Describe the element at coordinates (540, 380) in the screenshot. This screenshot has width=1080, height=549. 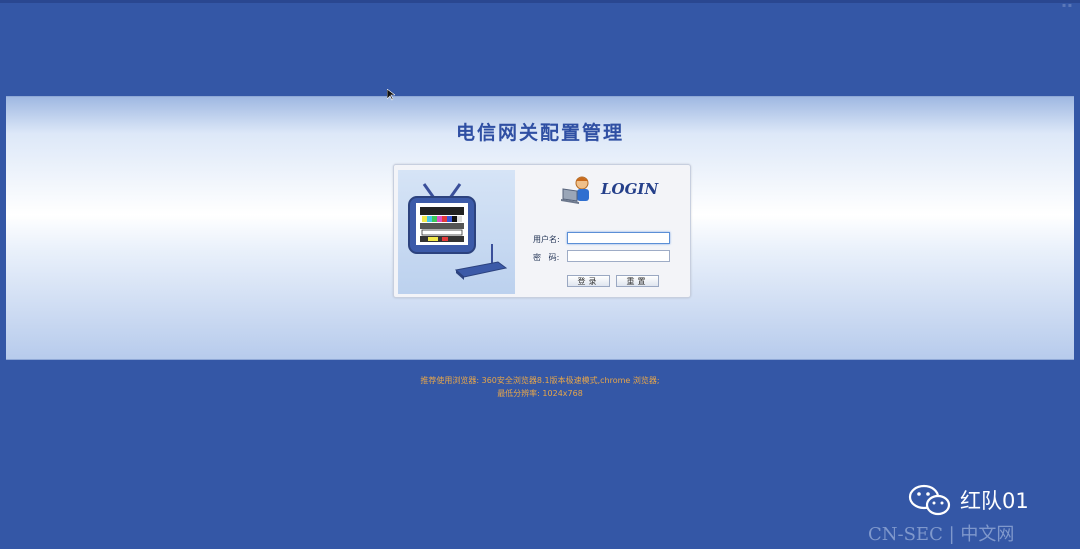
I see `browser-recommendation: 推荐使用浏览器: 360安全浏览器8.1版本极速模式,chrome 浏览器;` at that location.